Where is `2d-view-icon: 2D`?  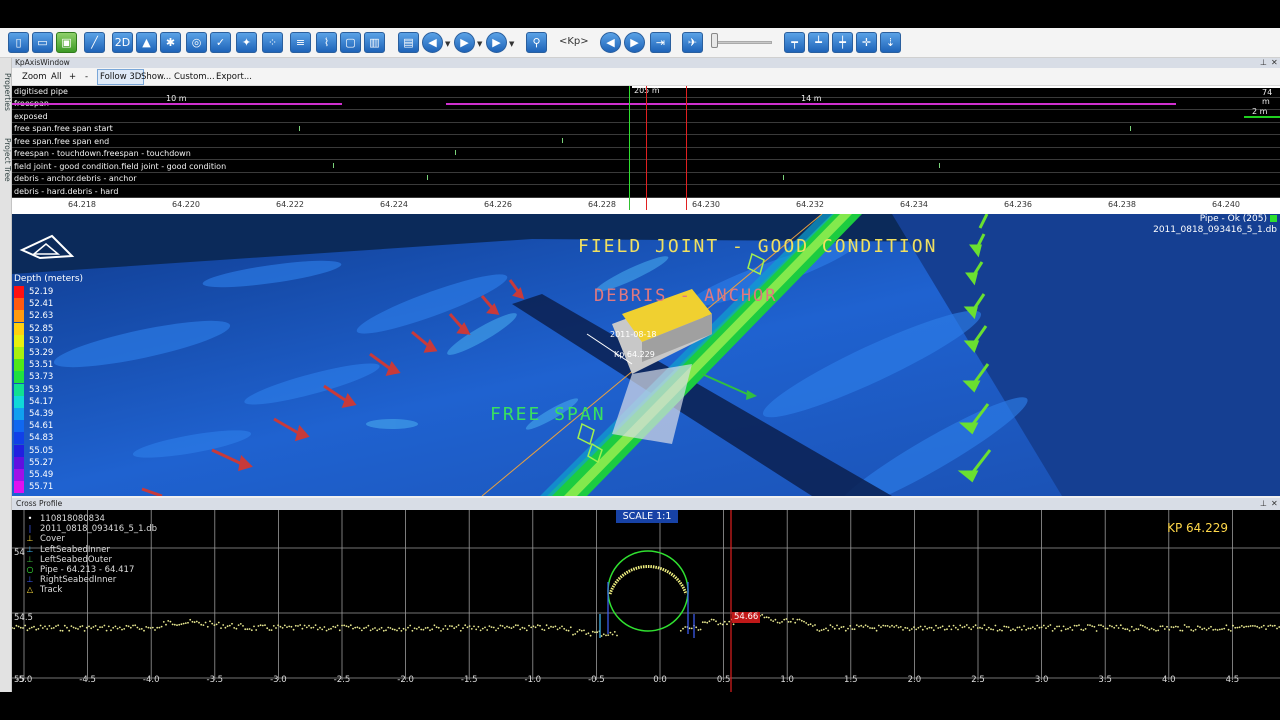 2d-view-icon: 2D is located at coordinates (122, 42).